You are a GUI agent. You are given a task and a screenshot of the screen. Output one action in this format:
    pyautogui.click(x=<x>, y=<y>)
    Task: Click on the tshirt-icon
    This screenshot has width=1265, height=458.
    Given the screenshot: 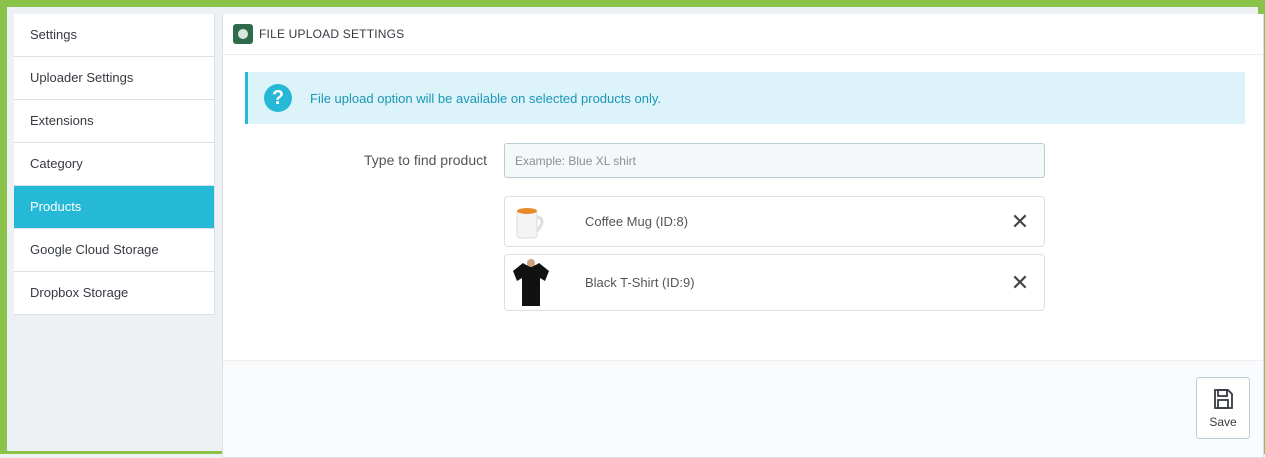 What is the action you would take?
    pyautogui.click(x=531, y=282)
    